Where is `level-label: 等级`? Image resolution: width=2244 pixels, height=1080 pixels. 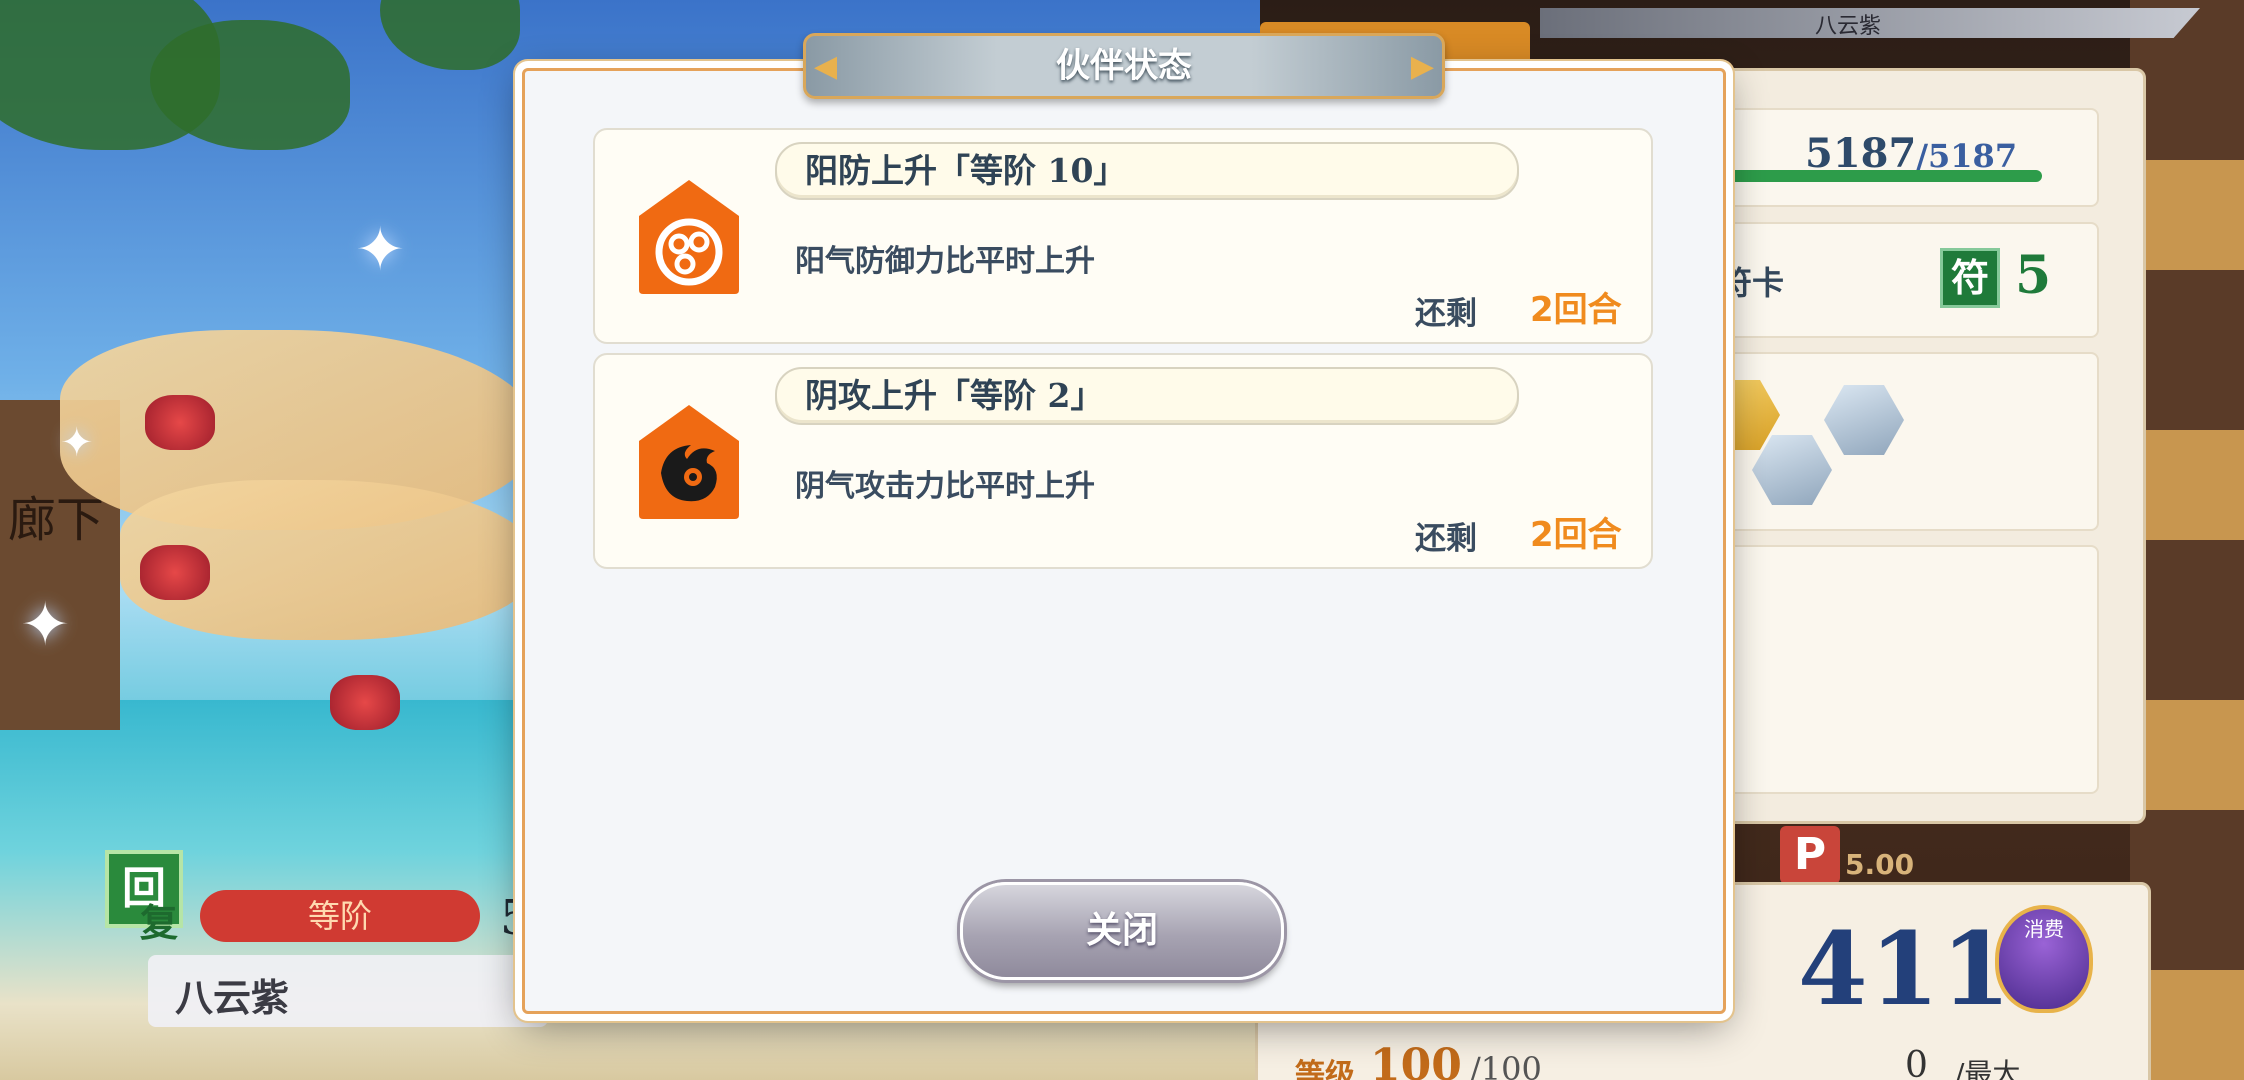
level-label: 等级 is located at coordinates (1325, 1069).